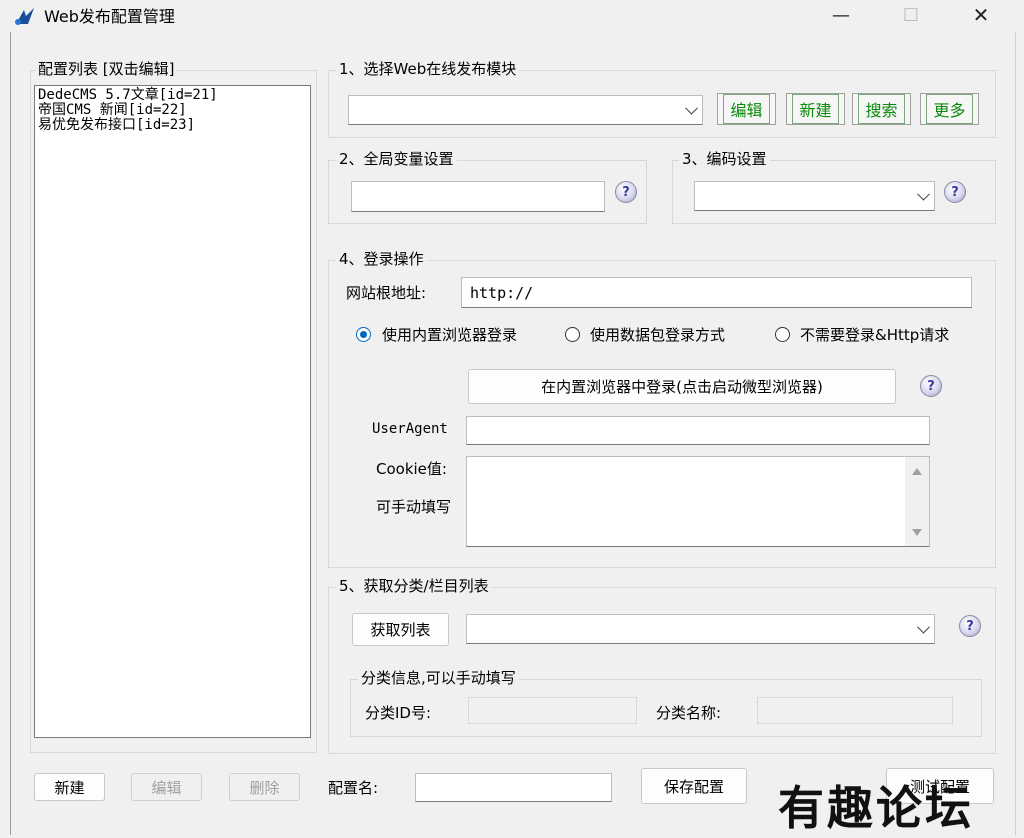  I want to click on root-url-input: http://, so click(716, 292).